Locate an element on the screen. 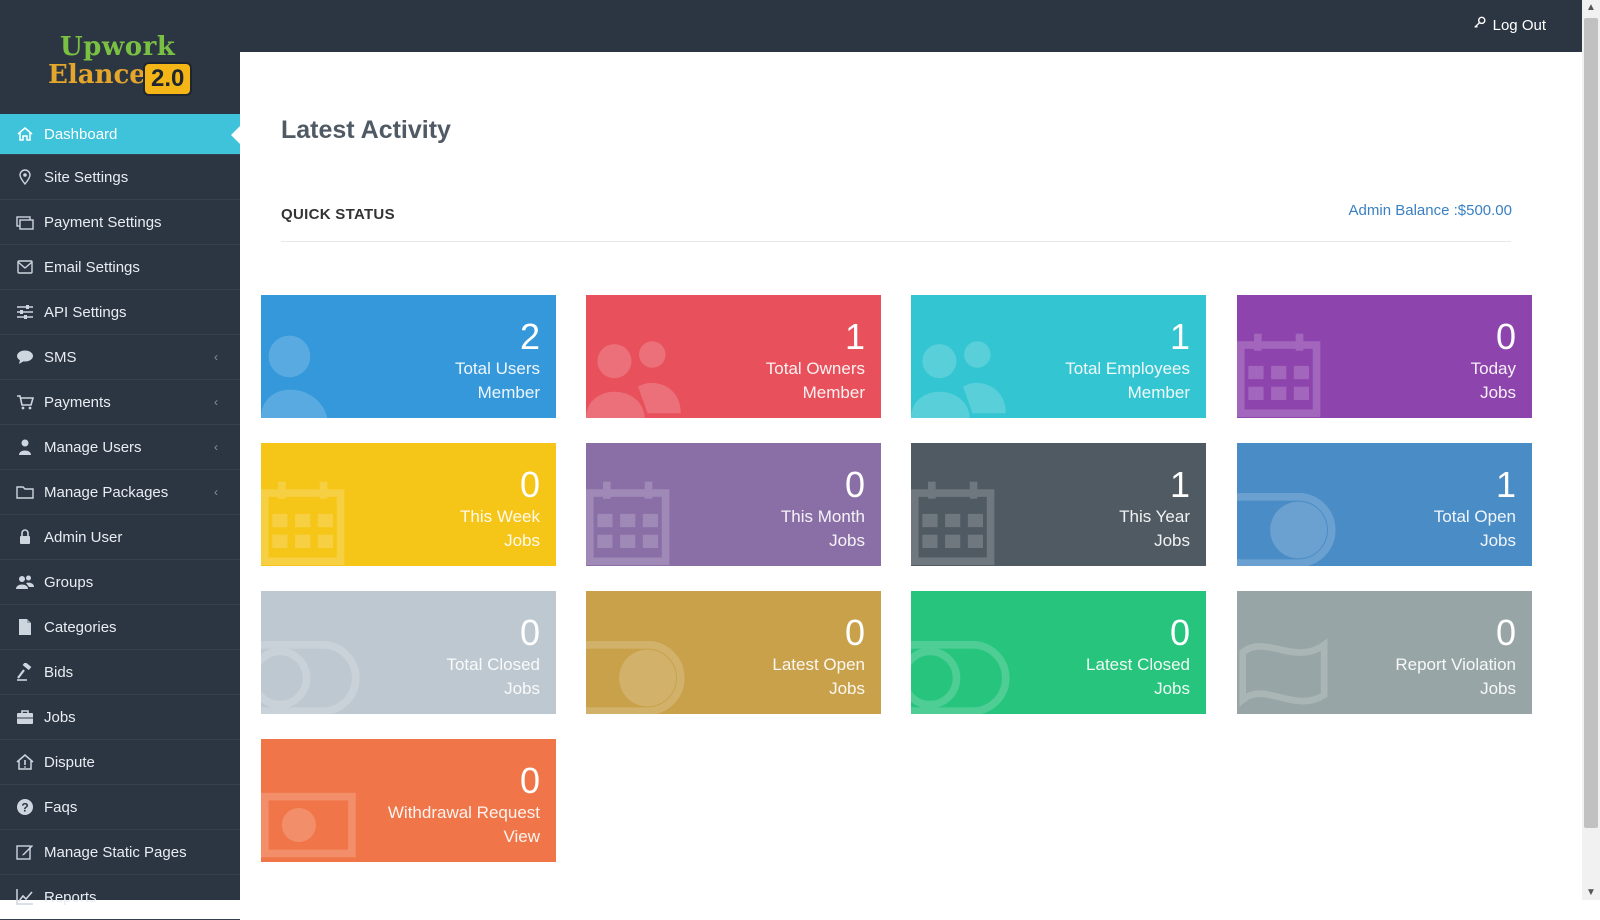 Image resolution: width=1600 pixels, height=920 pixels. status-tile-this-month: 0 This Month Jobs is located at coordinates (733, 504).